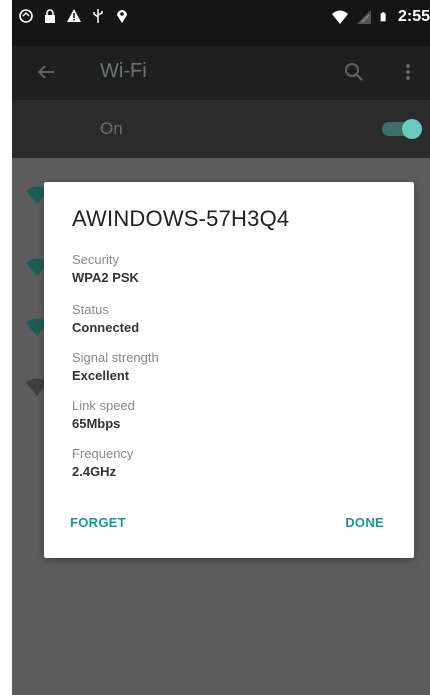 The height and width of the screenshot is (695, 430). Describe the element at coordinates (96, 423) in the screenshot. I see `link-speed-value: 65Mbps` at that location.